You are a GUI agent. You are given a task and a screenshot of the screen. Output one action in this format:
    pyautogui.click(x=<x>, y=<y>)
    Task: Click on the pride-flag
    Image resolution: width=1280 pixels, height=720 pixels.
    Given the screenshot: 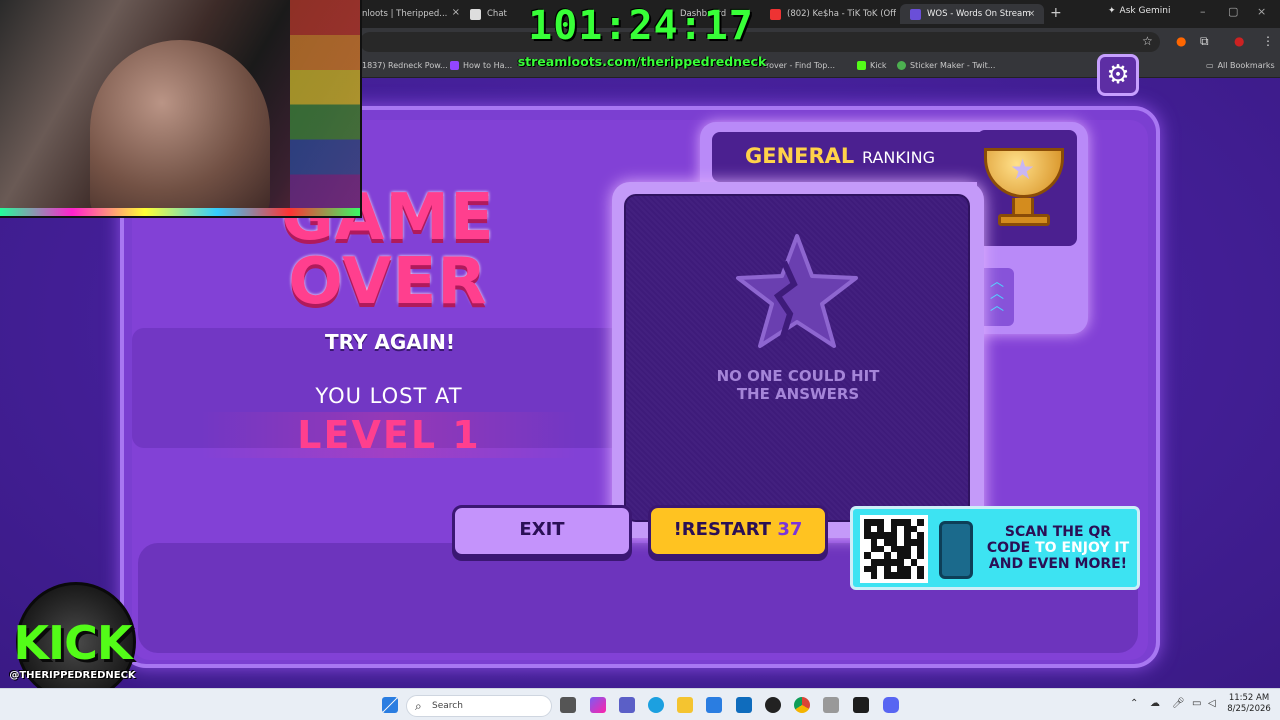 What is the action you would take?
    pyautogui.click(x=325, y=108)
    